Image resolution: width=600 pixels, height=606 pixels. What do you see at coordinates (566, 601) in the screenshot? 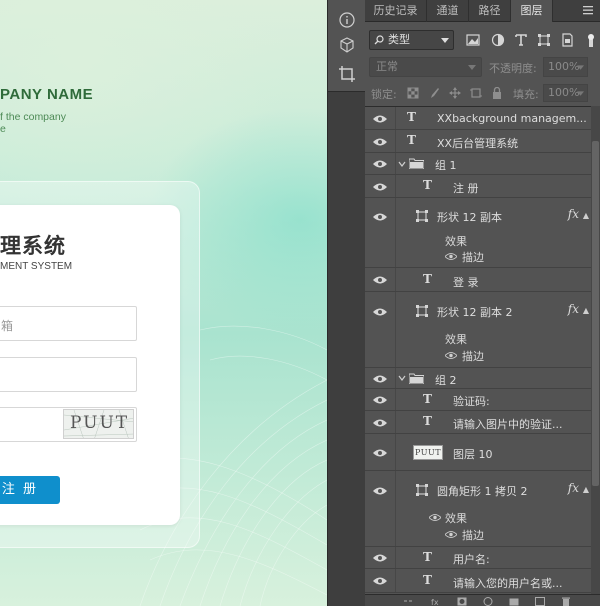
I see `trash-icon` at bounding box center [566, 601].